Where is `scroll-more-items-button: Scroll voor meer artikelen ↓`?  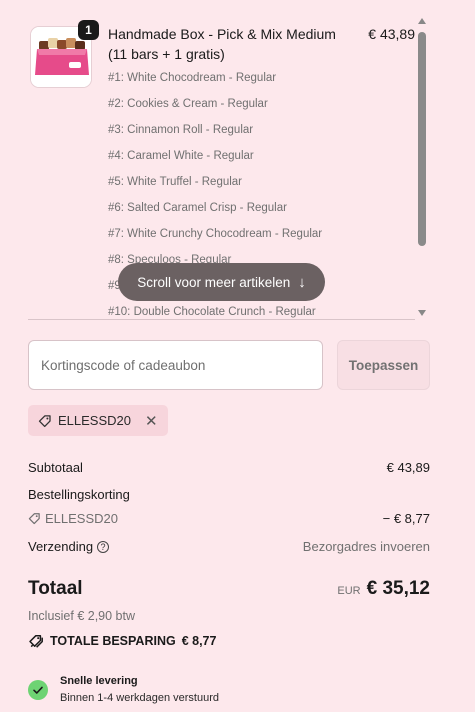 scroll-more-items-button: Scroll voor meer artikelen ↓ is located at coordinates (221, 282).